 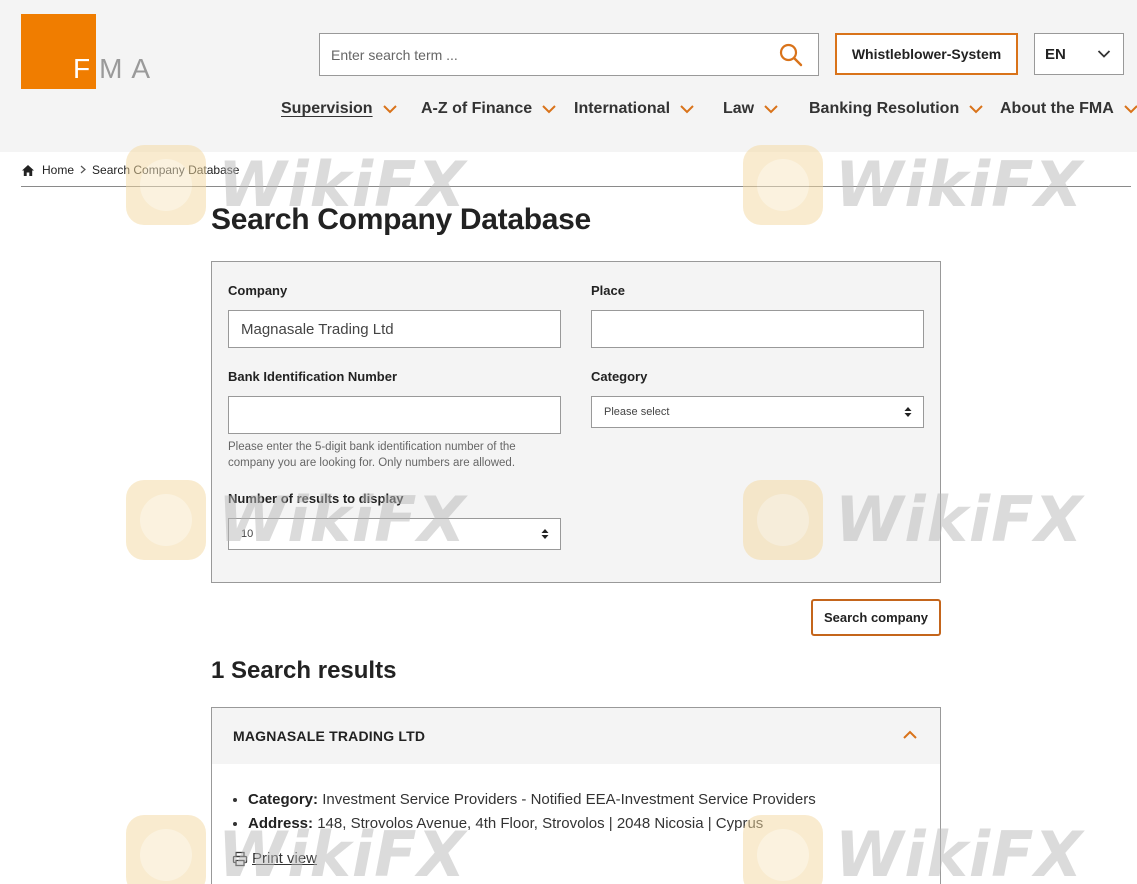 I want to click on search-company-button: Search company, so click(x=876, y=617).